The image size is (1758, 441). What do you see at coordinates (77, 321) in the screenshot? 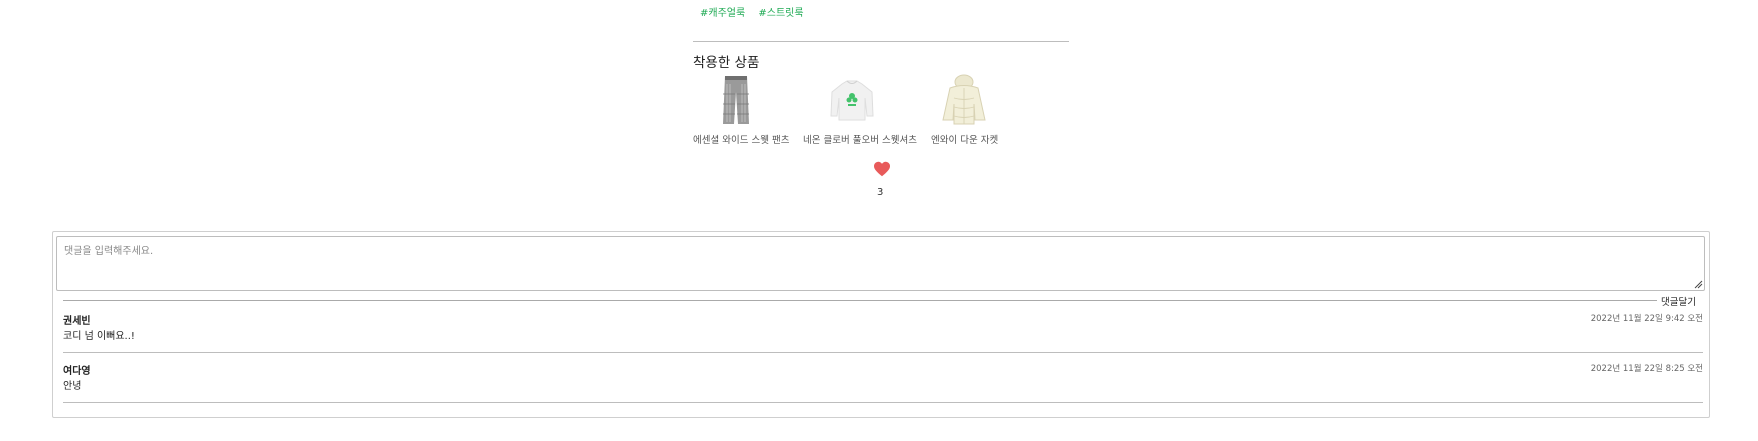
I see `comment-author: 권세빈` at bounding box center [77, 321].